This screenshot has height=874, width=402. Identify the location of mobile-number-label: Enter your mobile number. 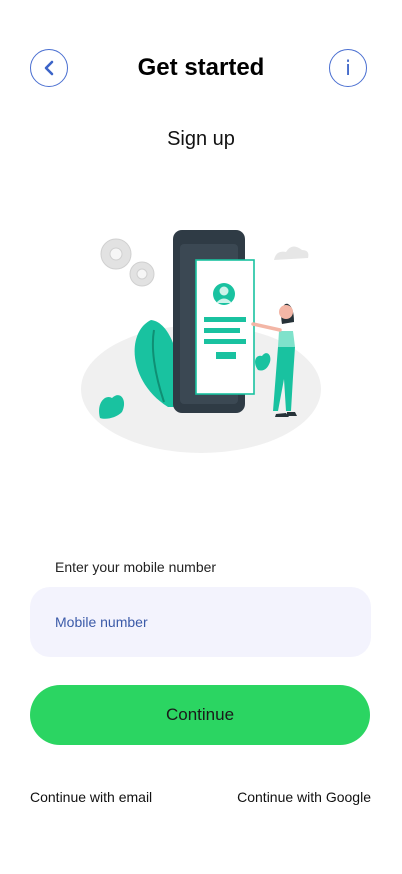
(136, 567).